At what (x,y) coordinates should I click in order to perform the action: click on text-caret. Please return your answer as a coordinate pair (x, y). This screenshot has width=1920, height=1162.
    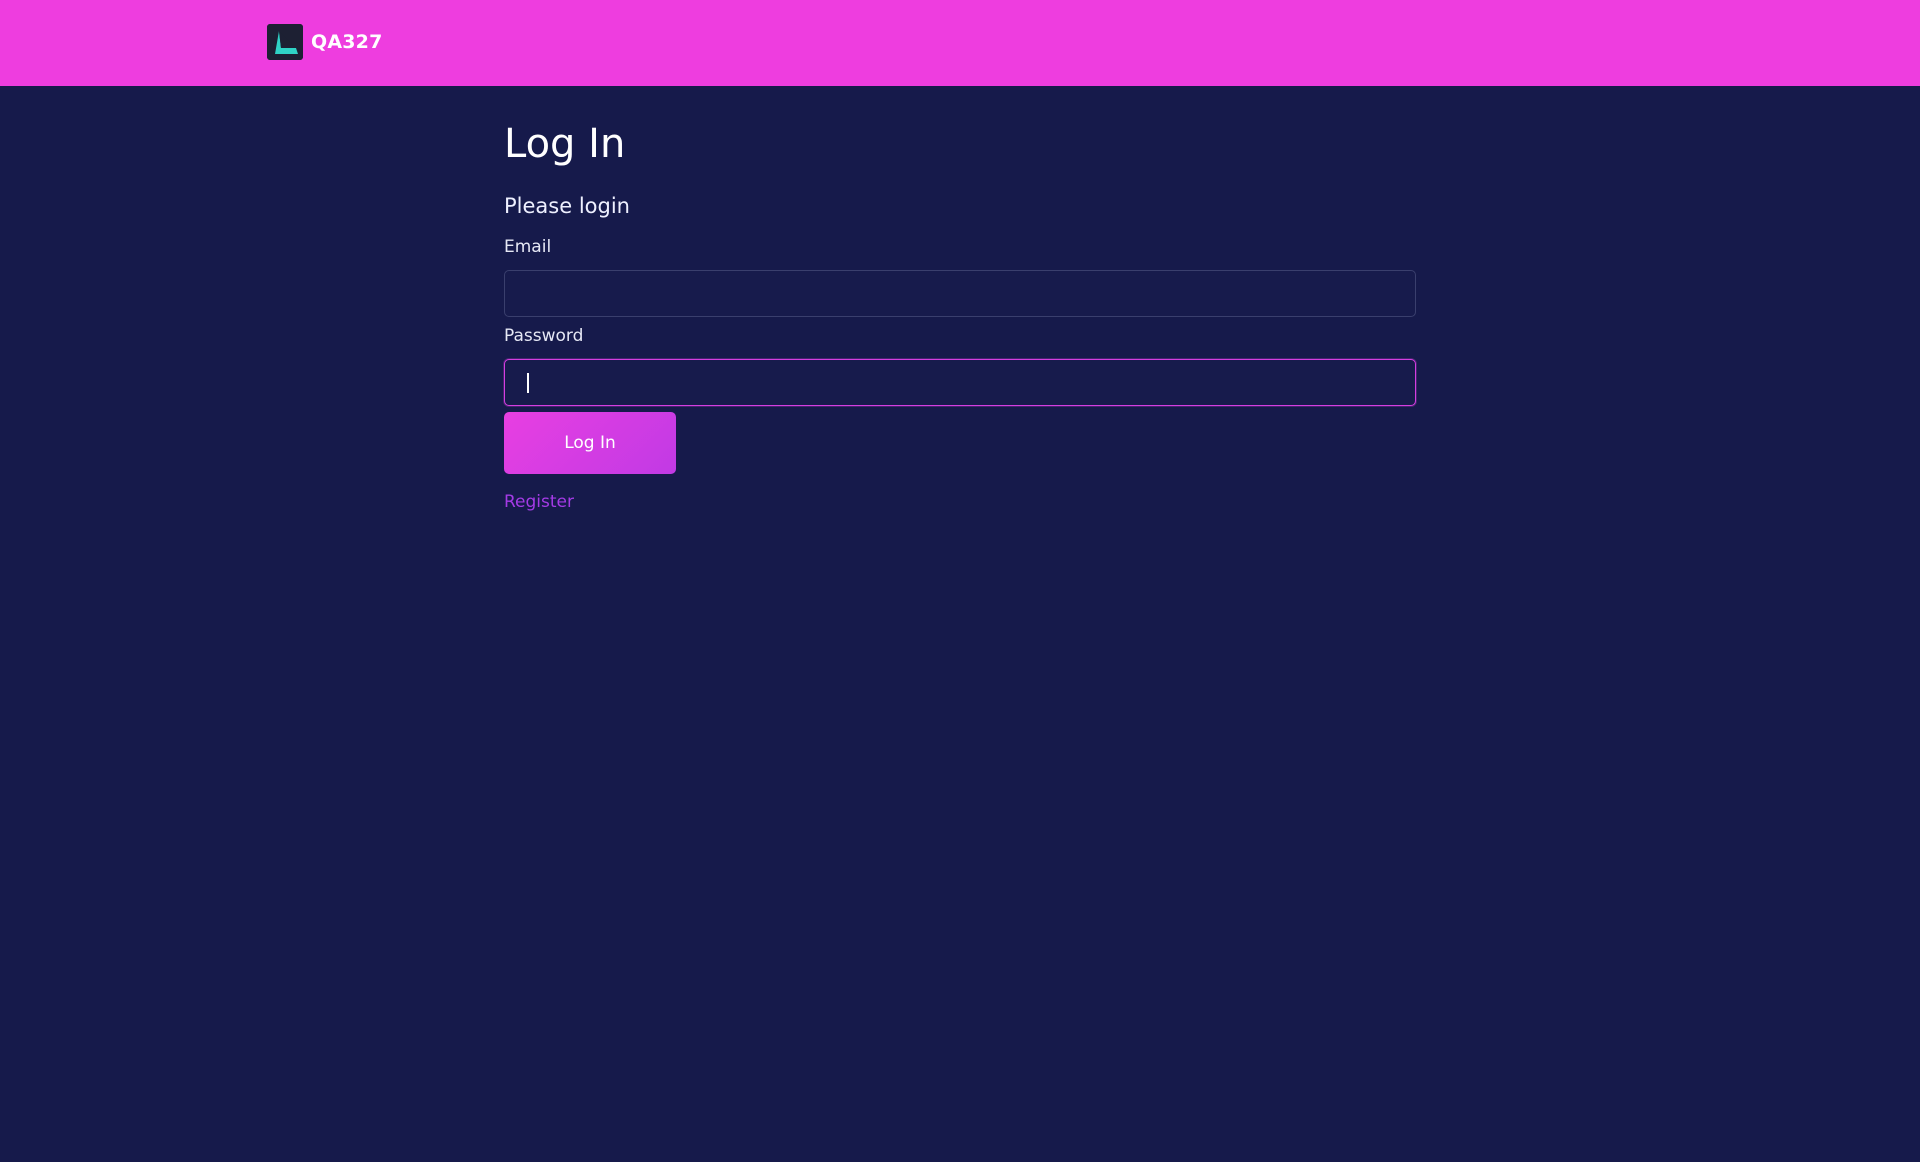
    Looking at the image, I should click on (528, 383).